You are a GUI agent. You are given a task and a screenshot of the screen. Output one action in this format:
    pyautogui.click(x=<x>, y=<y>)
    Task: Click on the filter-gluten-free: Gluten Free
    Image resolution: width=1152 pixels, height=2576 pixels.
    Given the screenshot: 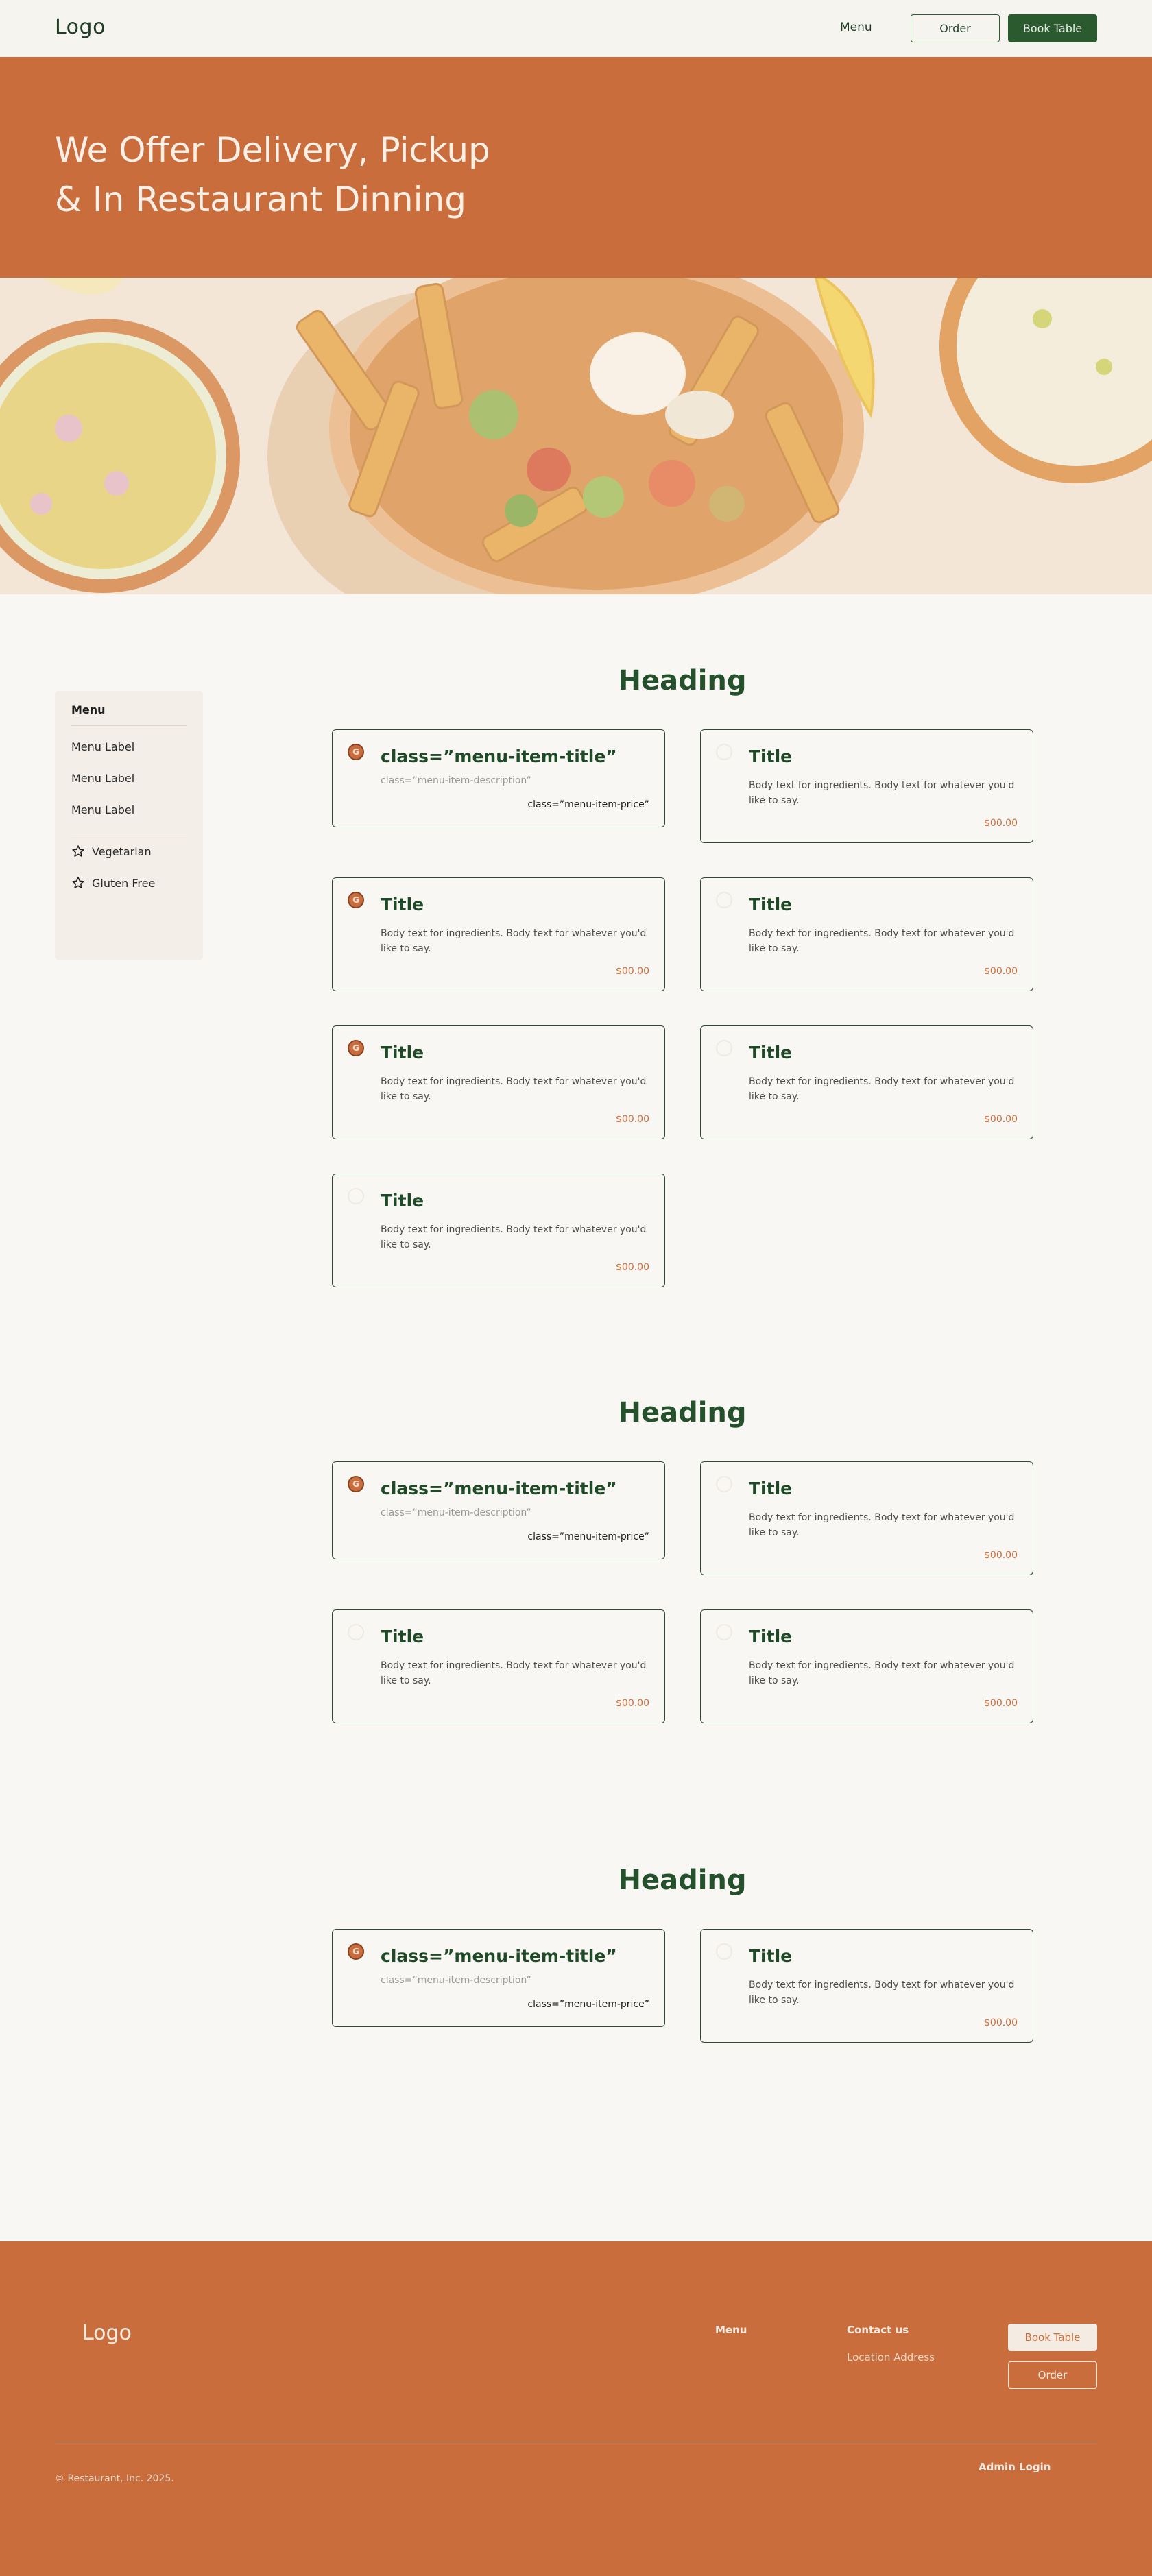 What is the action you would take?
    pyautogui.click(x=113, y=883)
    